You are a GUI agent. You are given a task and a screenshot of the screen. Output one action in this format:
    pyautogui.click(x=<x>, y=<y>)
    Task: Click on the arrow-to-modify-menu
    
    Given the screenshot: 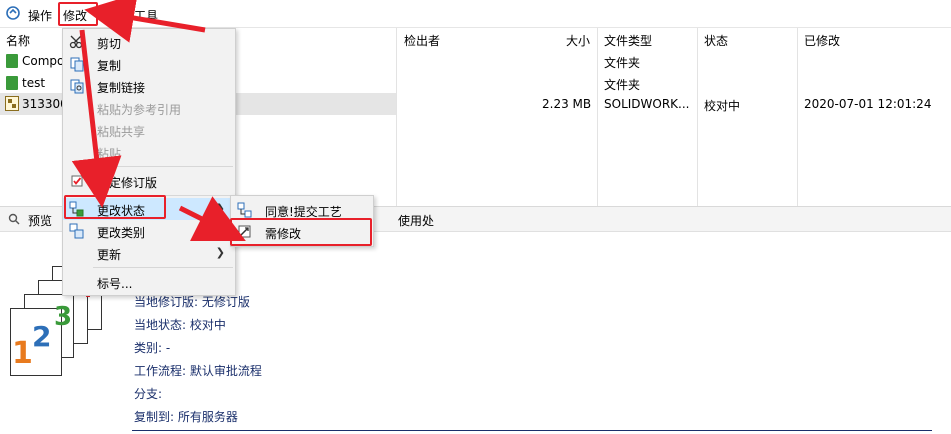 What is the action you would take?
    pyautogui.click(x=145, y=21)
    